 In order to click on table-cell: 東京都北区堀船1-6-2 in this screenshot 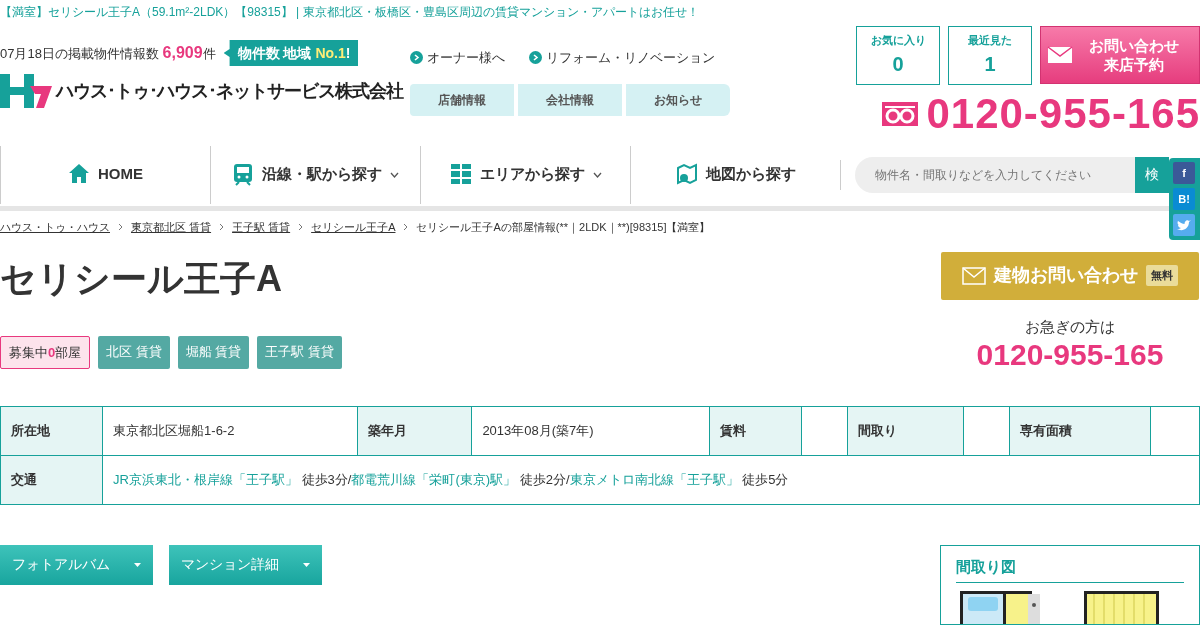, I will do `click(230, 430)`.